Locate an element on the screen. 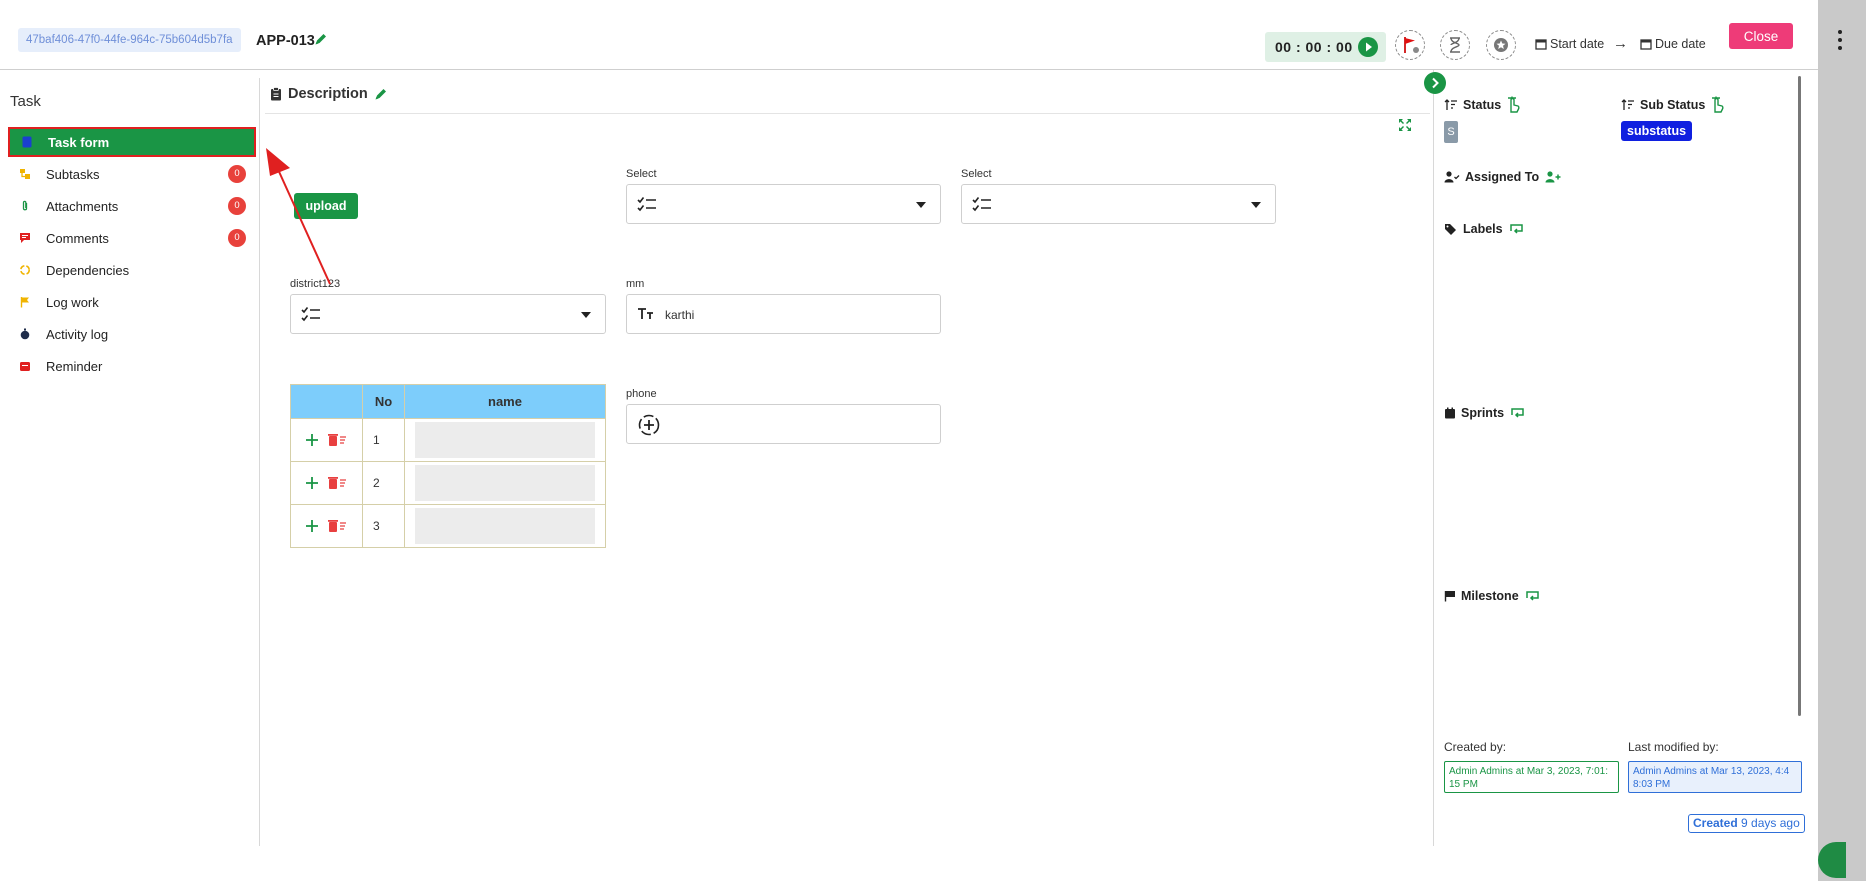 The image size is (1866, 881). labels-label: Labels is located at coordinates (1483, 229).